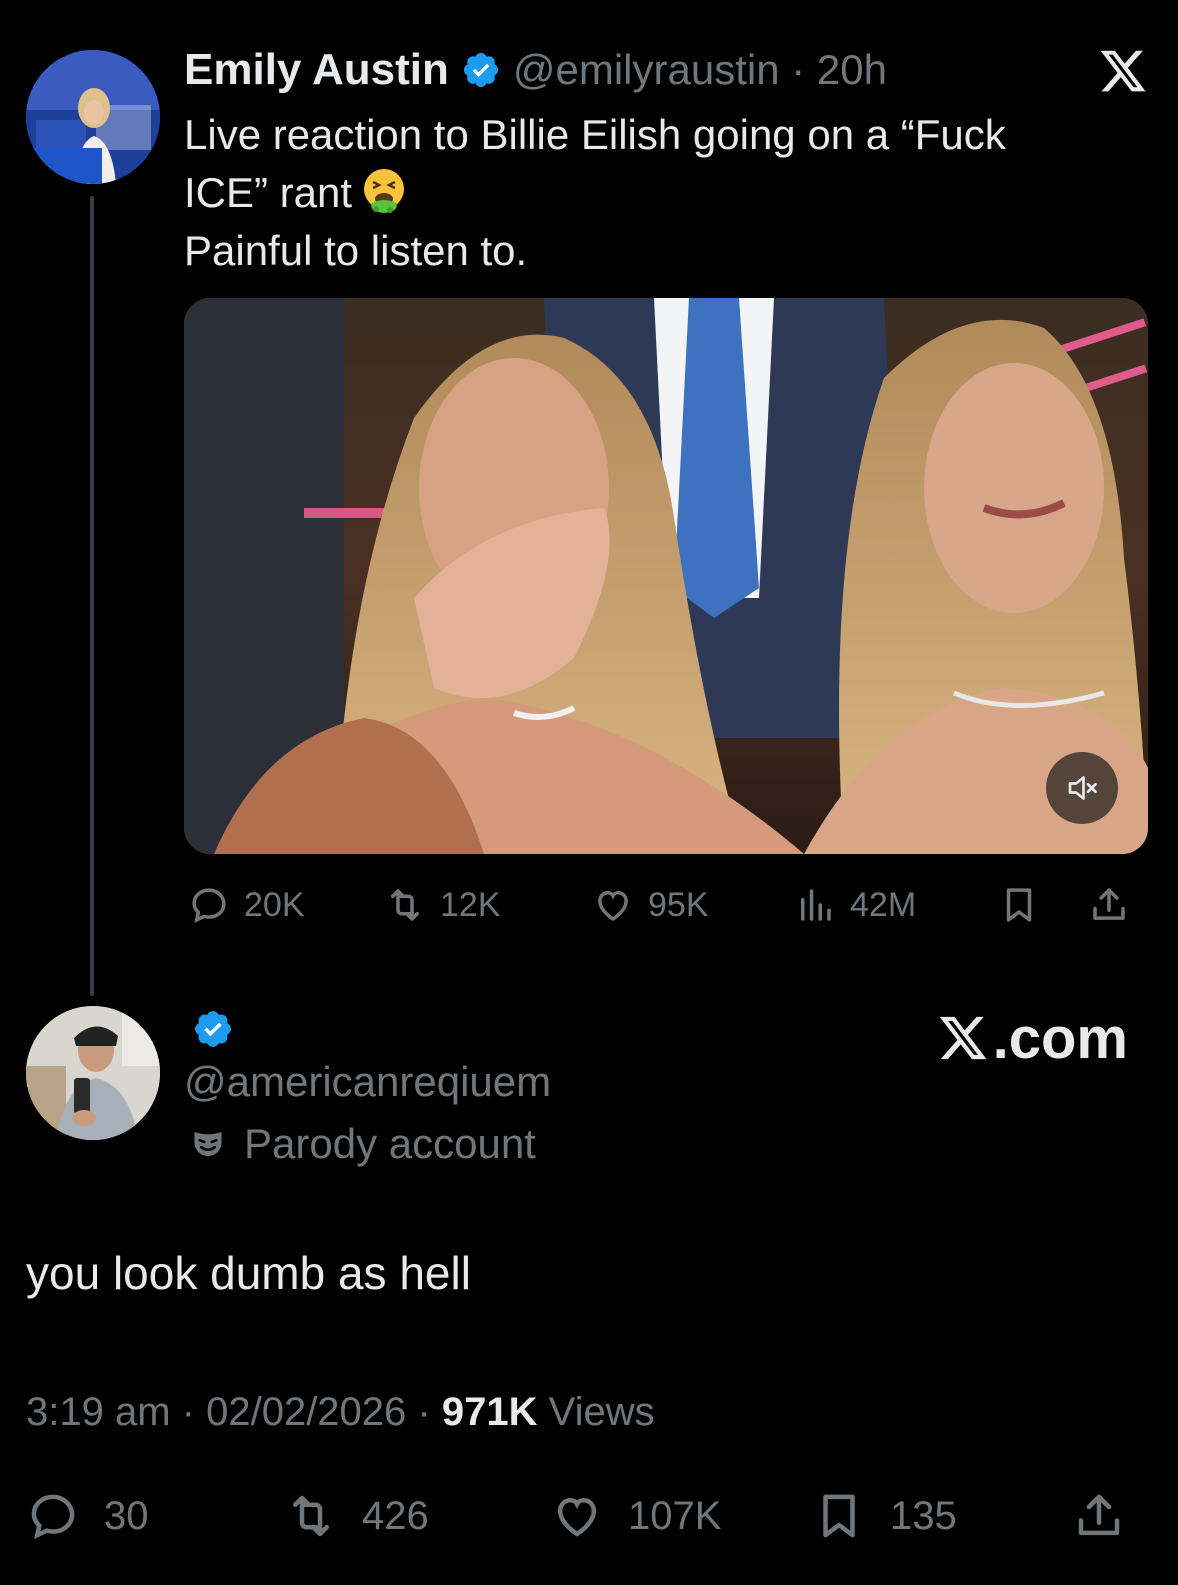 This screenshot has width=1178, height=1585. I want to click on like-button: 107K, so click(635, 1516).